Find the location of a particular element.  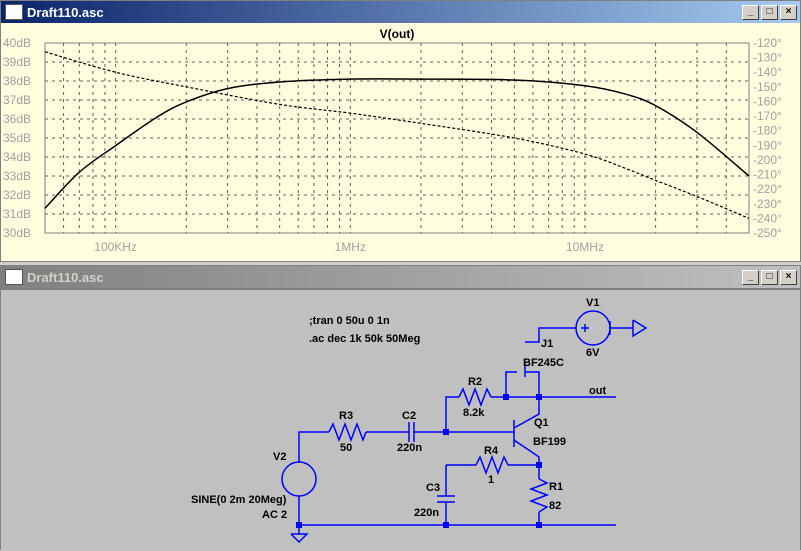

y-tick-label: 31dB is located at coordinates (17, 214).